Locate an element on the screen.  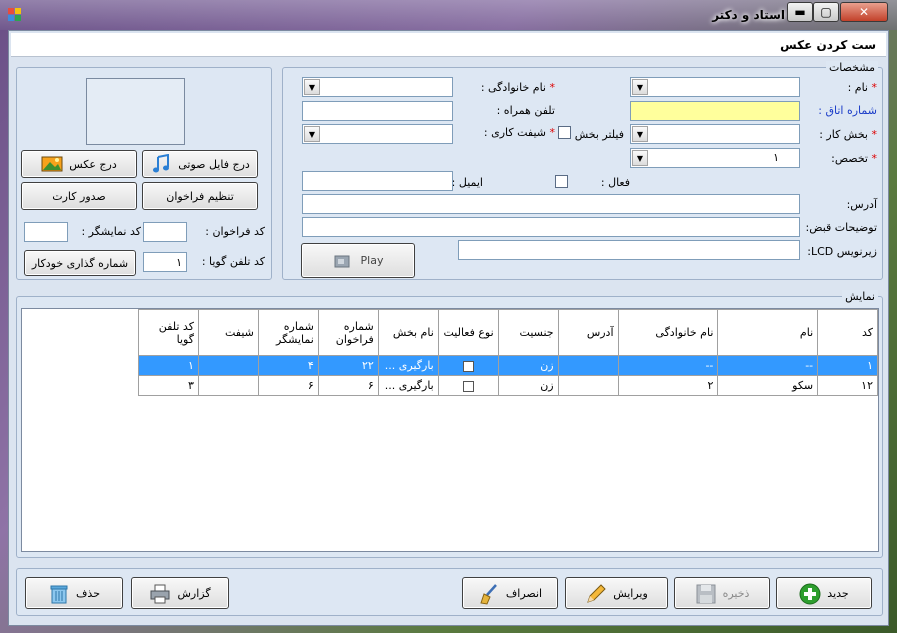
receipt-desc-input is located at coordinates (551, 227).